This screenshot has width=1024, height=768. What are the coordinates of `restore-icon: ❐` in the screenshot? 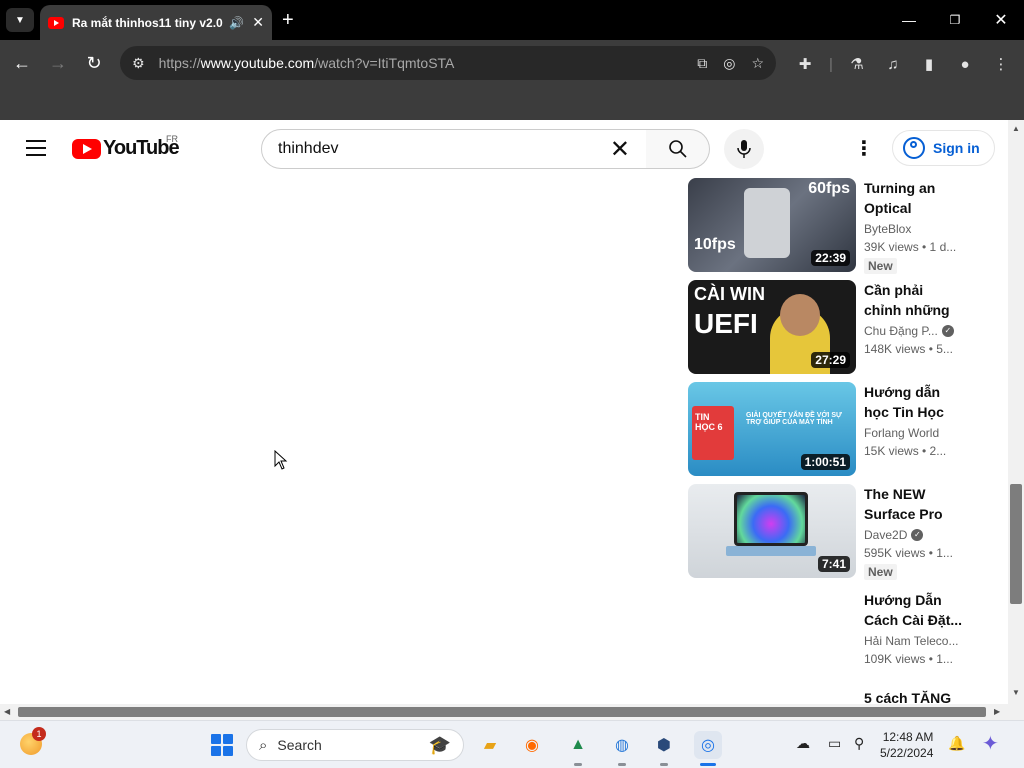 It's located at (955, 20).